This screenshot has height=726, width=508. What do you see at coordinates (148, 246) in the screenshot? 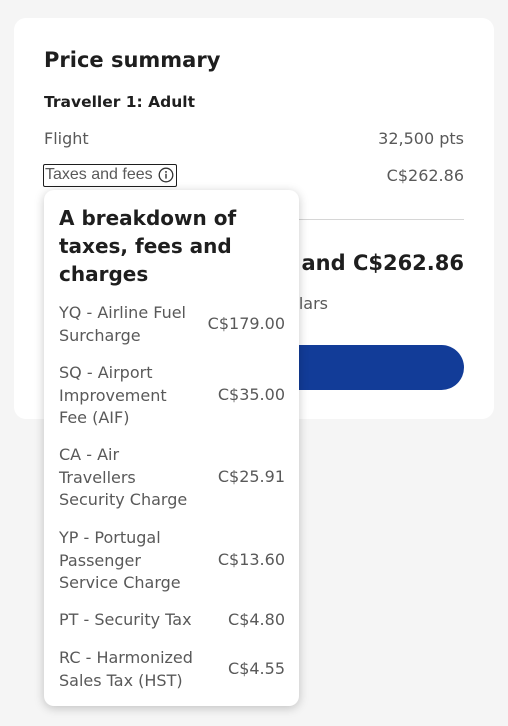
I see `popover-title: A breakdown of taxes, fees and charges` at bounding box center [148, 246].